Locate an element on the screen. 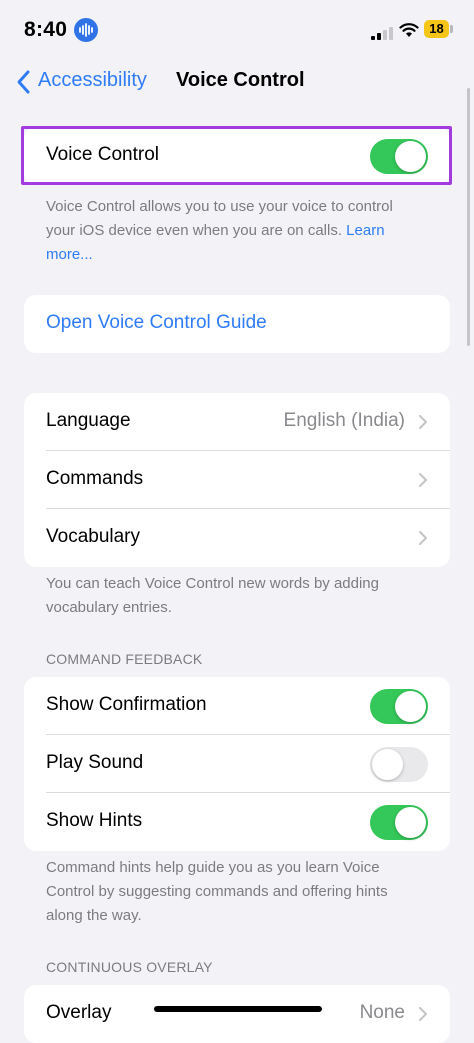 The height and width of the screenshot is (1043, 474). page-title: Voice Control is located at coordinates (240, 80).